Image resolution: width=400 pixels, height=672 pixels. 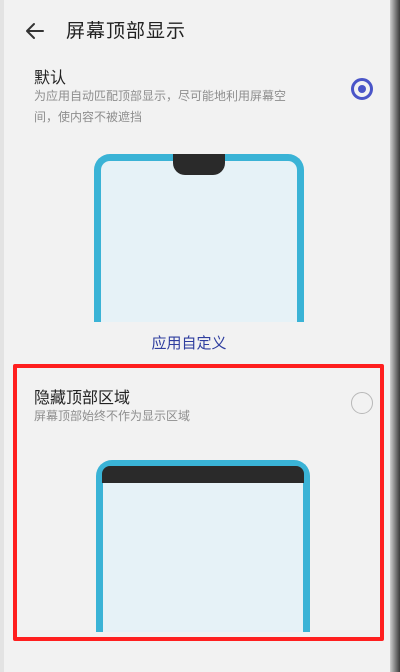 I want to click on header-bar: 屏幕顶部显示, so click(x=197, y=30).